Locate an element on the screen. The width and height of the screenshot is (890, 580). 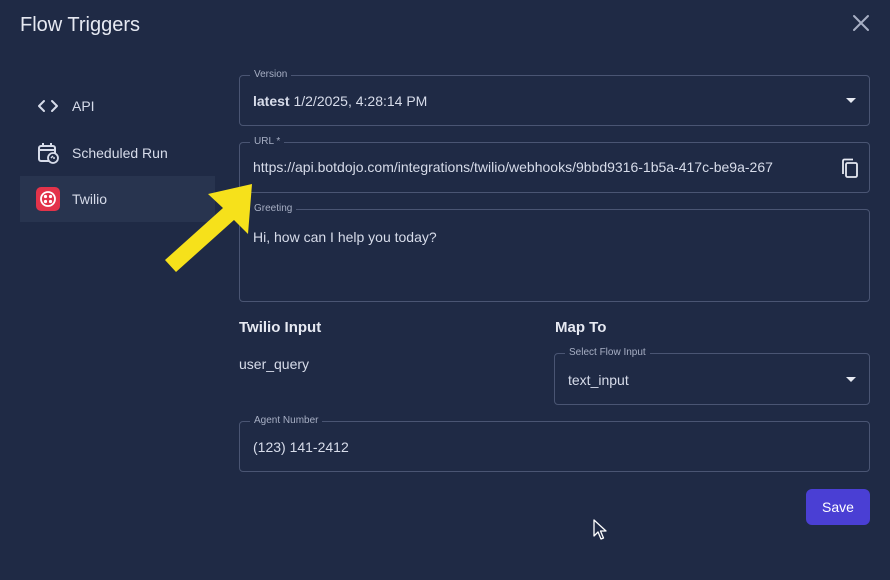
dialog-title: Flow Triggers is located at coordinates (80, 25).